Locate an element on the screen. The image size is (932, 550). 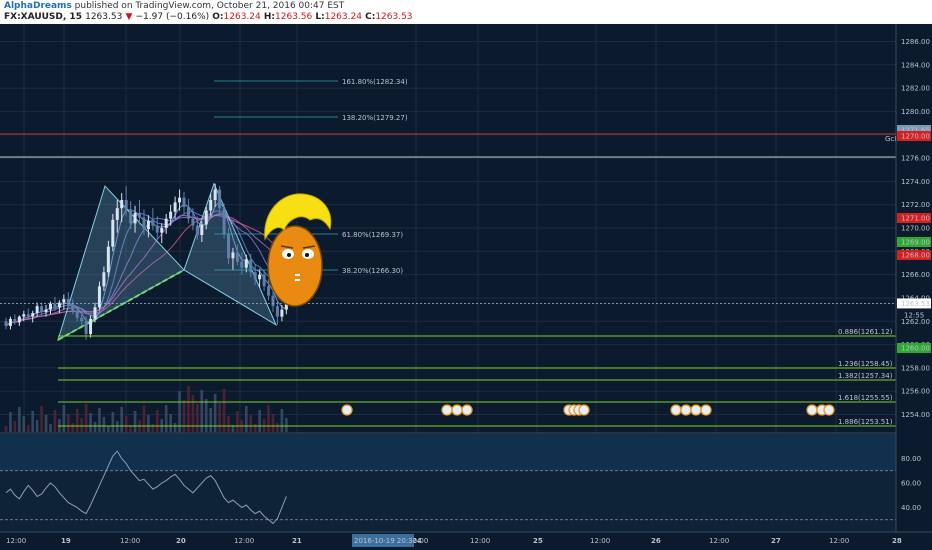
time-tick-label: 28 is located at coordinates (897, 541).